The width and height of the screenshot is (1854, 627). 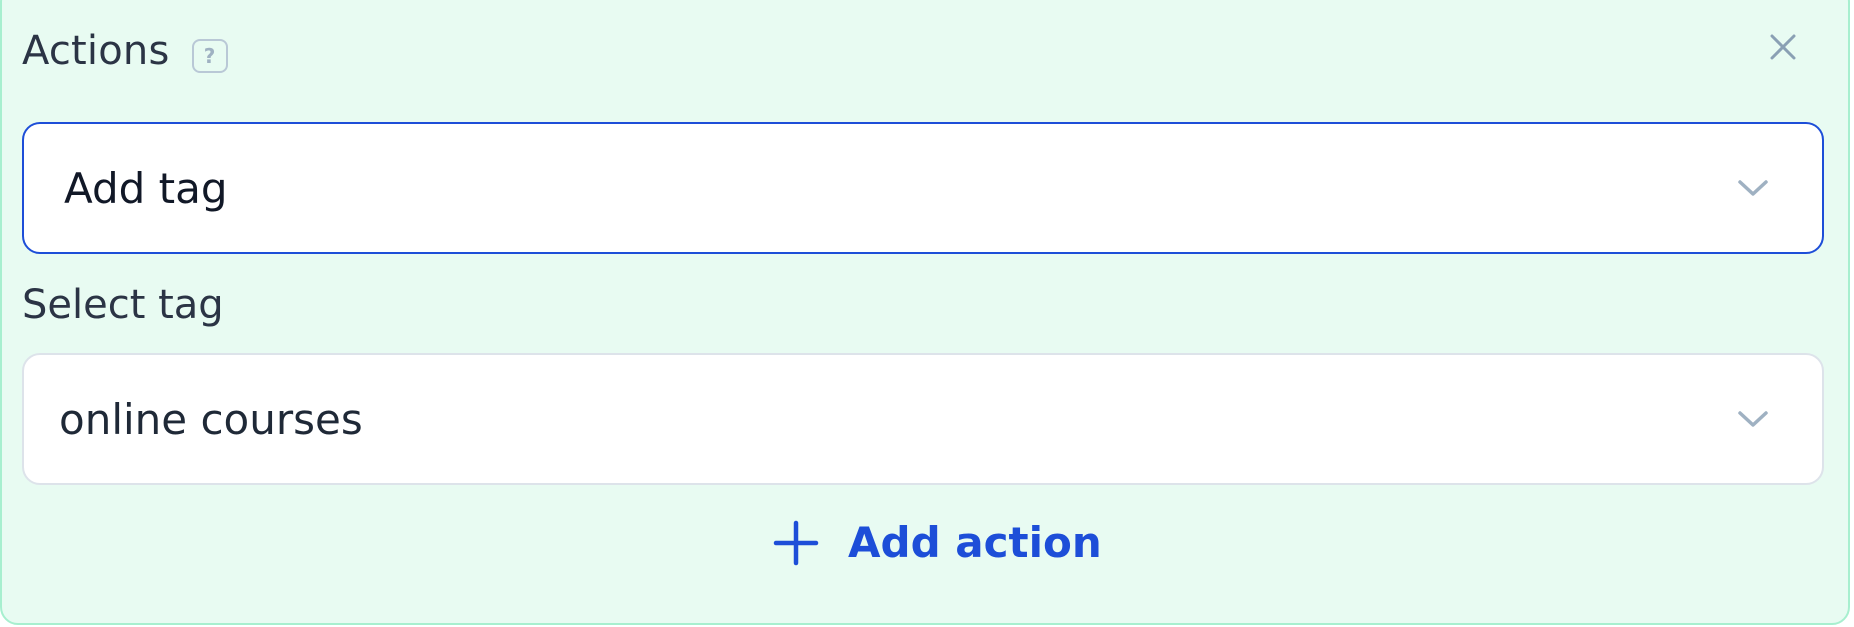 What do you see at coordinates (975, 542) in the screenshot?
I see `add-action-label: Add action` at bounding box center [975, 542].